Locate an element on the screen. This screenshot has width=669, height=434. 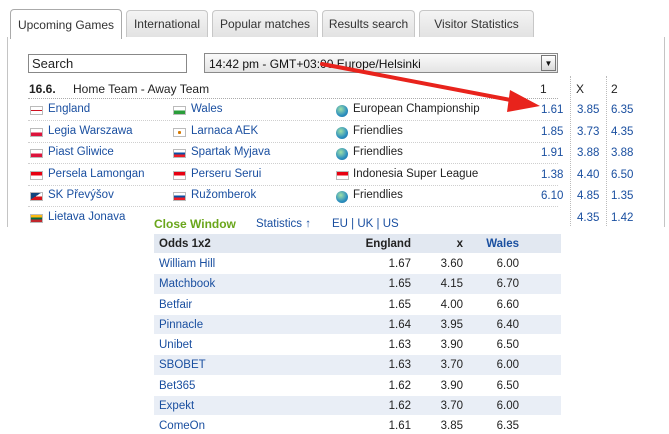
odds-draw: 3.88 is located at coordinates (588, 153).